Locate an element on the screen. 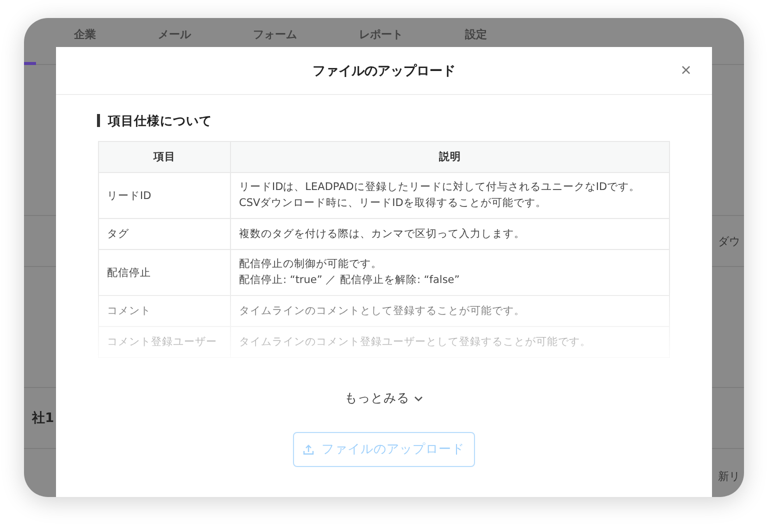 Image resolution: width=768 pixels, height=528 pixels. nav-tab: レポート is located at coordinates (381, 35).